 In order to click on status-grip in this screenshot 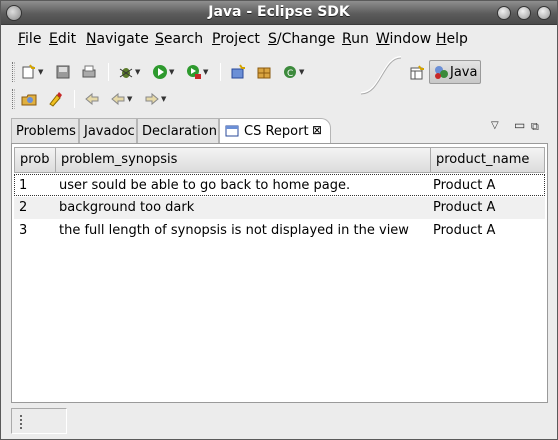, I will do `click(21, 422)`.